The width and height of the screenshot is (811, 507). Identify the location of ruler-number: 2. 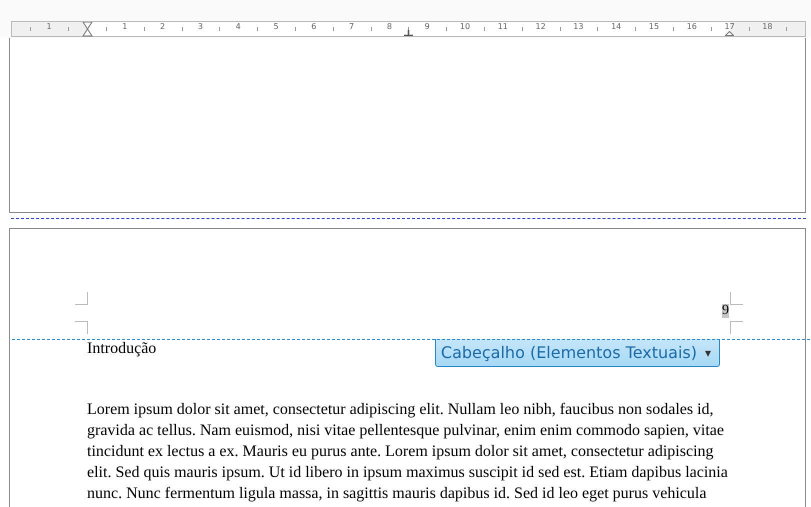
(163, 27).